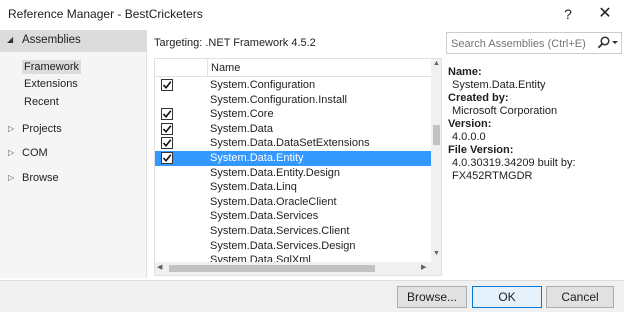 This screenshot has height=312, width=624. I want to click on horizontal-scroll-thumb, so click(272, 268).